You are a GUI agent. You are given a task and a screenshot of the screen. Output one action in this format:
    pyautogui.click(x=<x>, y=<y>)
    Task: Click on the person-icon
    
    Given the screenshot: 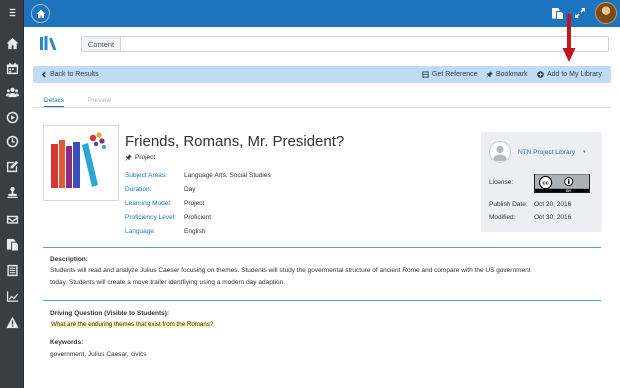 What is the action you would take?
    pyautogui.click(x=500, y=153)
    